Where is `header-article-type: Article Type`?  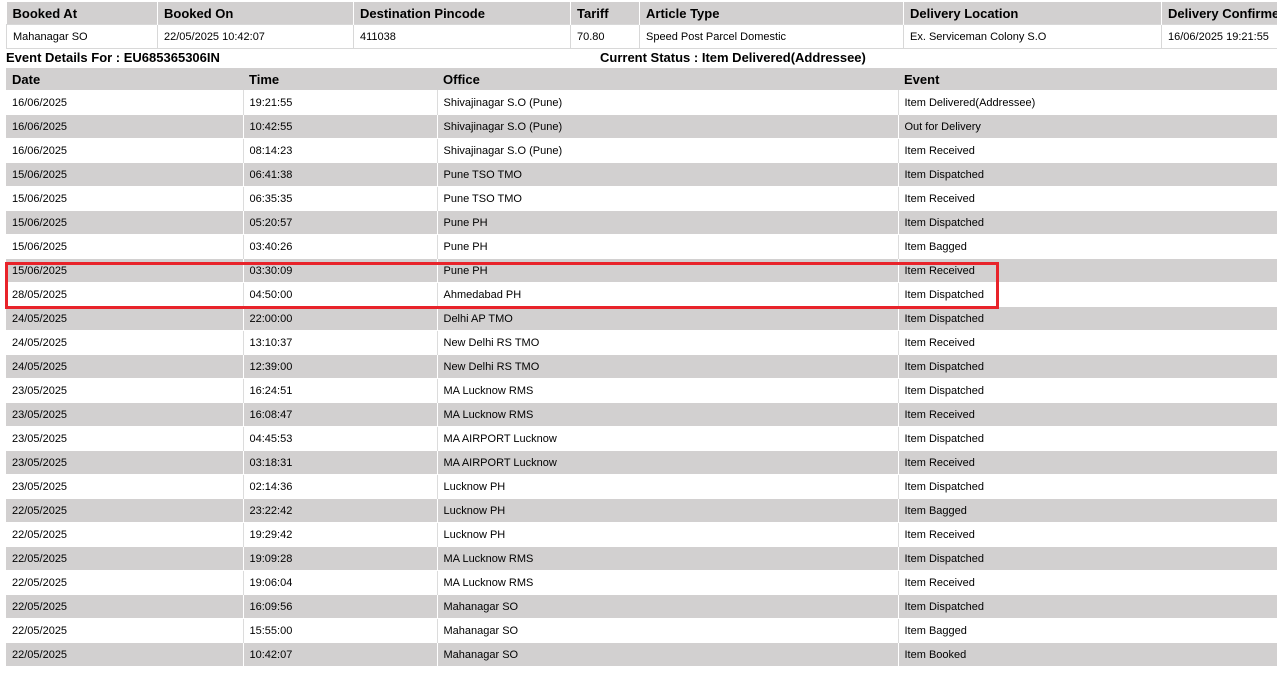
header-article-type: Article Type is located at coordinates (771, 13).